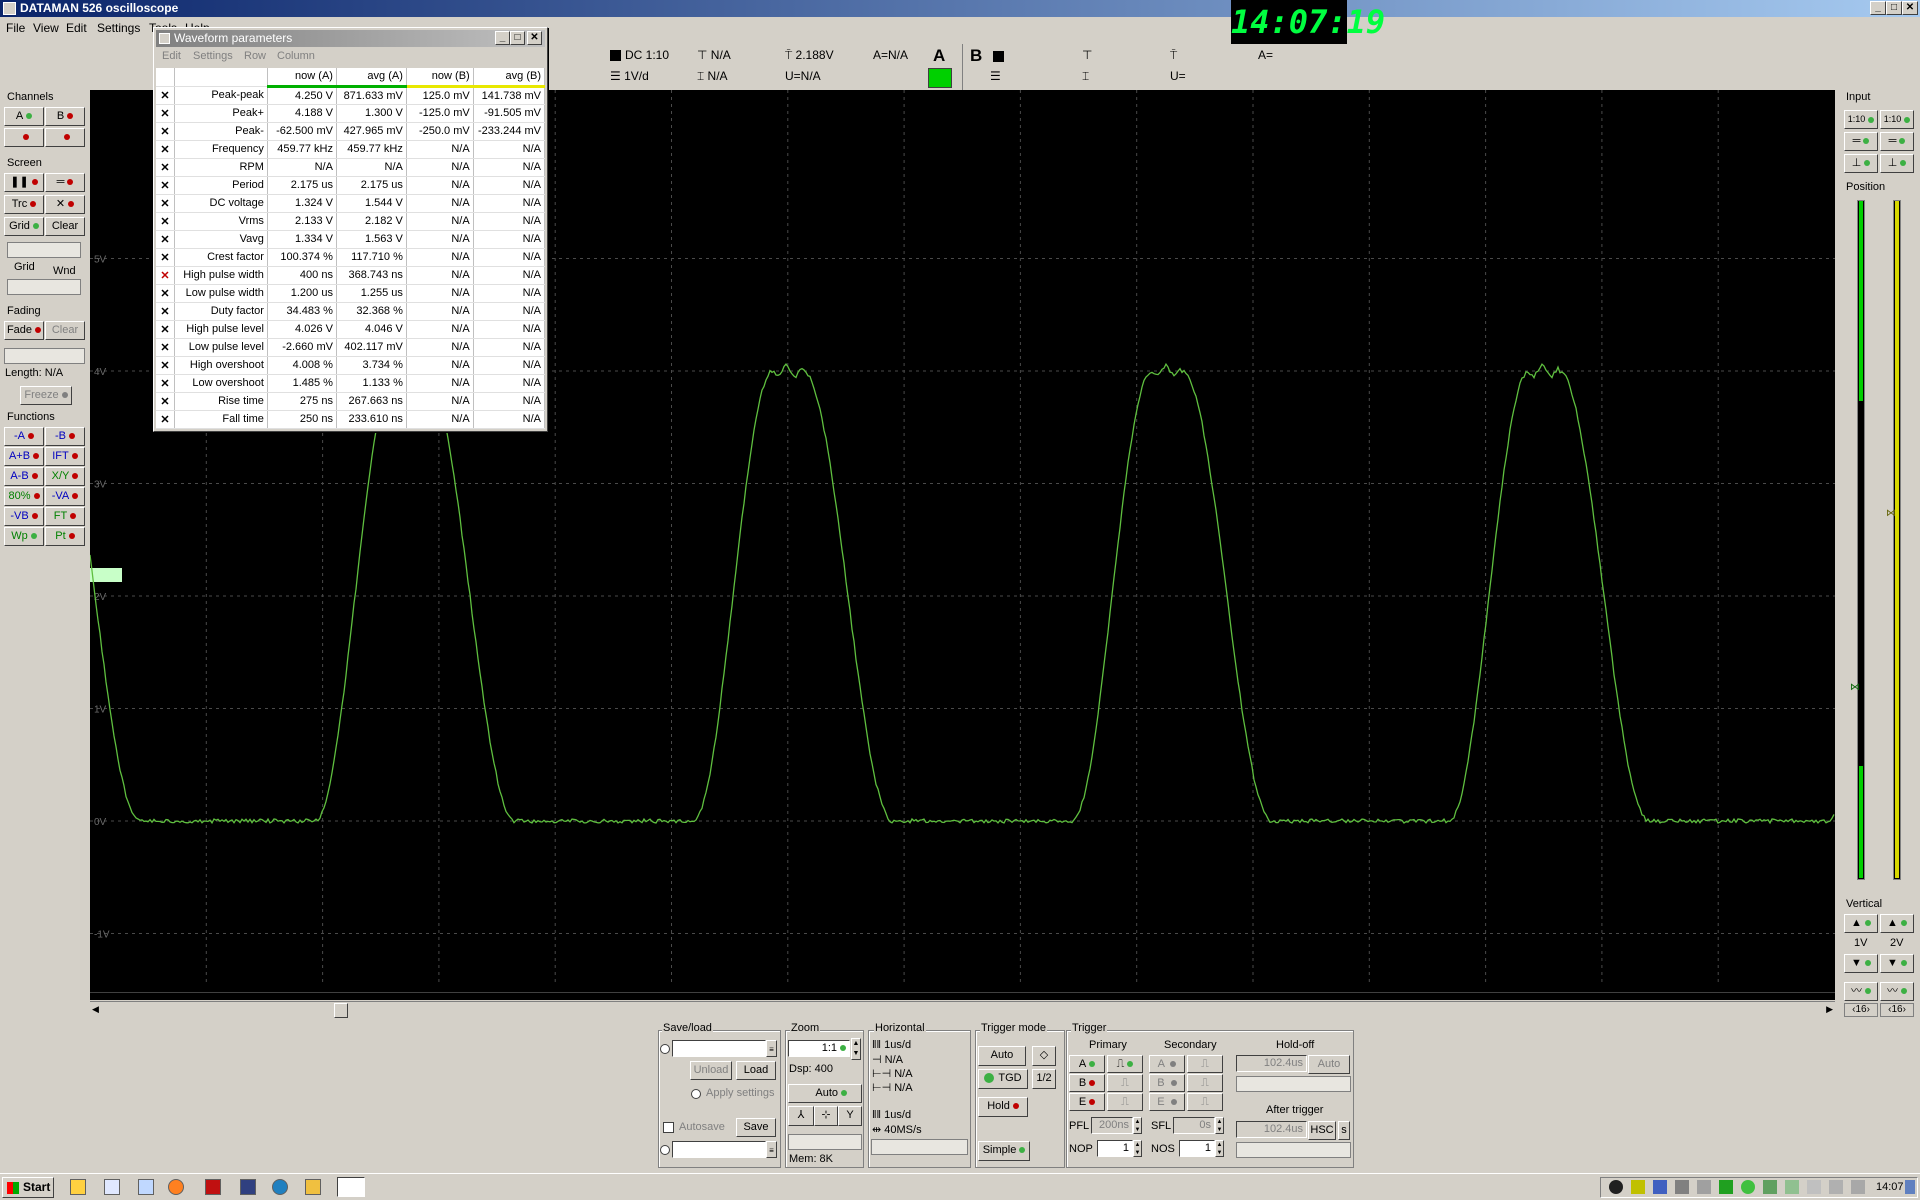 This screenshot has height=1200, width=1920. Describe the element at coordinates (65, 536) in the screenshot. I see `fn-pt-button: Pt` at that location.